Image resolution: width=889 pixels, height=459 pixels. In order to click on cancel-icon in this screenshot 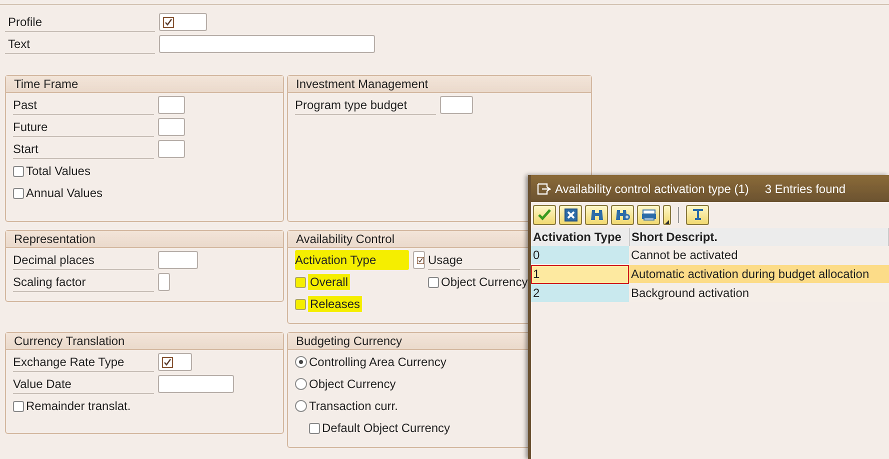, I will do `click(571, 215)`.